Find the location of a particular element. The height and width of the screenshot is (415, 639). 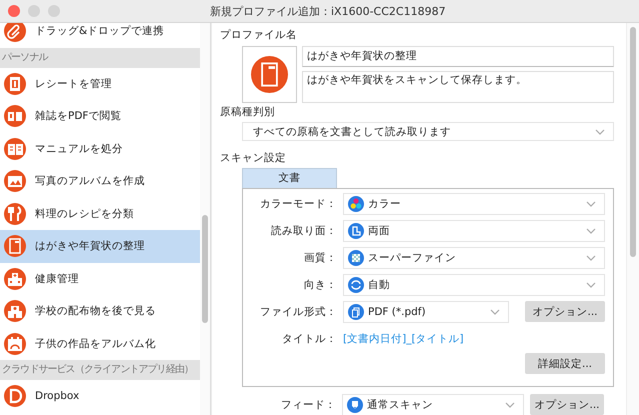

profile-name-field: はがきや年賀状の整理 is located at coordinates (458, 56).